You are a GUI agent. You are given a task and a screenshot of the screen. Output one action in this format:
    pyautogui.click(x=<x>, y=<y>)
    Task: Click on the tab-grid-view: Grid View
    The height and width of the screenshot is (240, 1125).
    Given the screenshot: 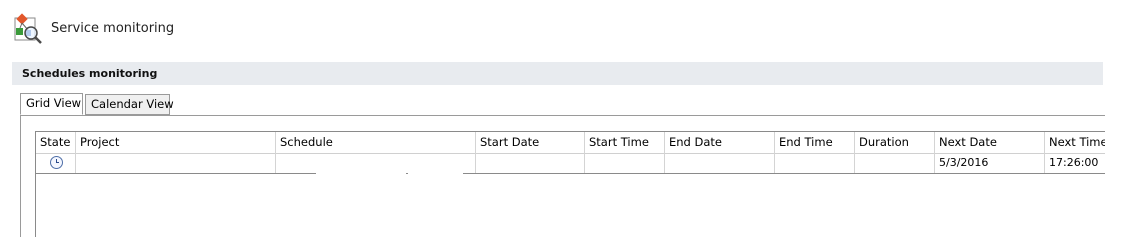 What is the action you would take?
    pyautogui.click(x=51, y=104)
    